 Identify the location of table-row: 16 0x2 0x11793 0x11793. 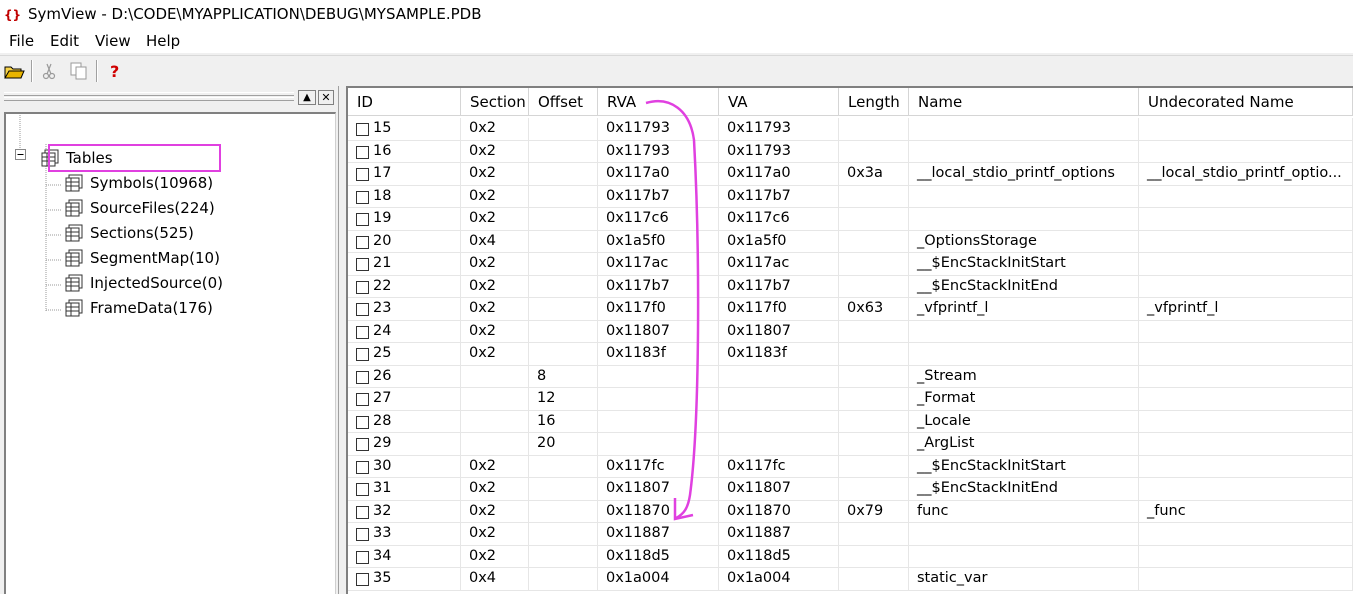
(850, 151).